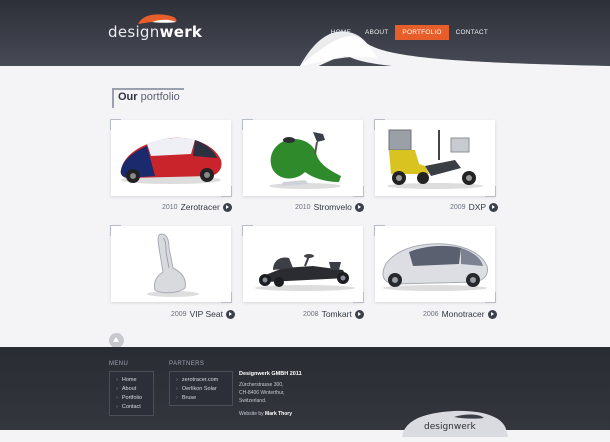 The width and height of the screenshot is (610, 442). What do you see at coordinates (341, 32) in the screenshot?
I see `nav-home: HOME` at bounding box center [341, 32].